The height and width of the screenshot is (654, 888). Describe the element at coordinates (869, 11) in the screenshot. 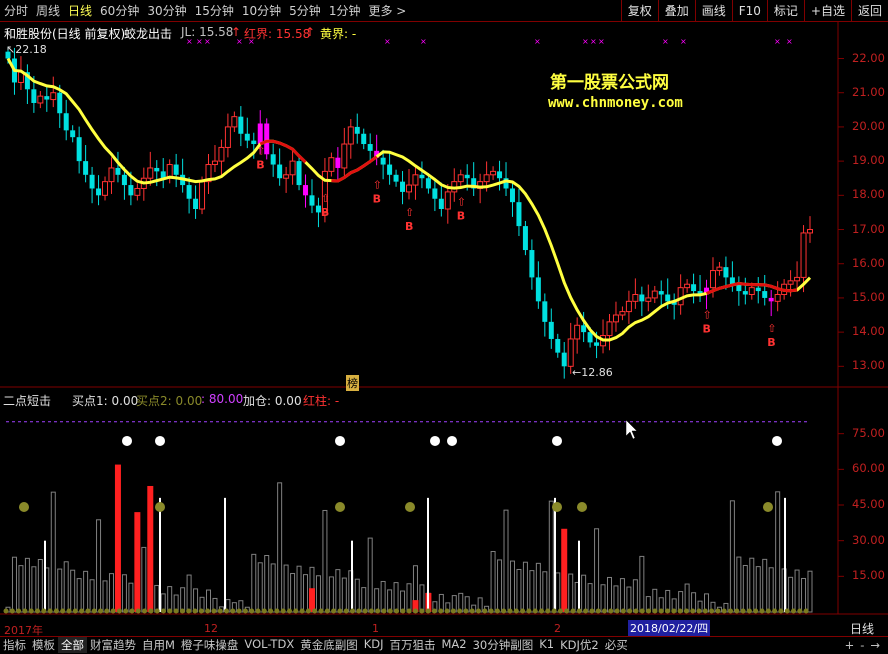

I see `toolbar-button-6: 返回` at that location.